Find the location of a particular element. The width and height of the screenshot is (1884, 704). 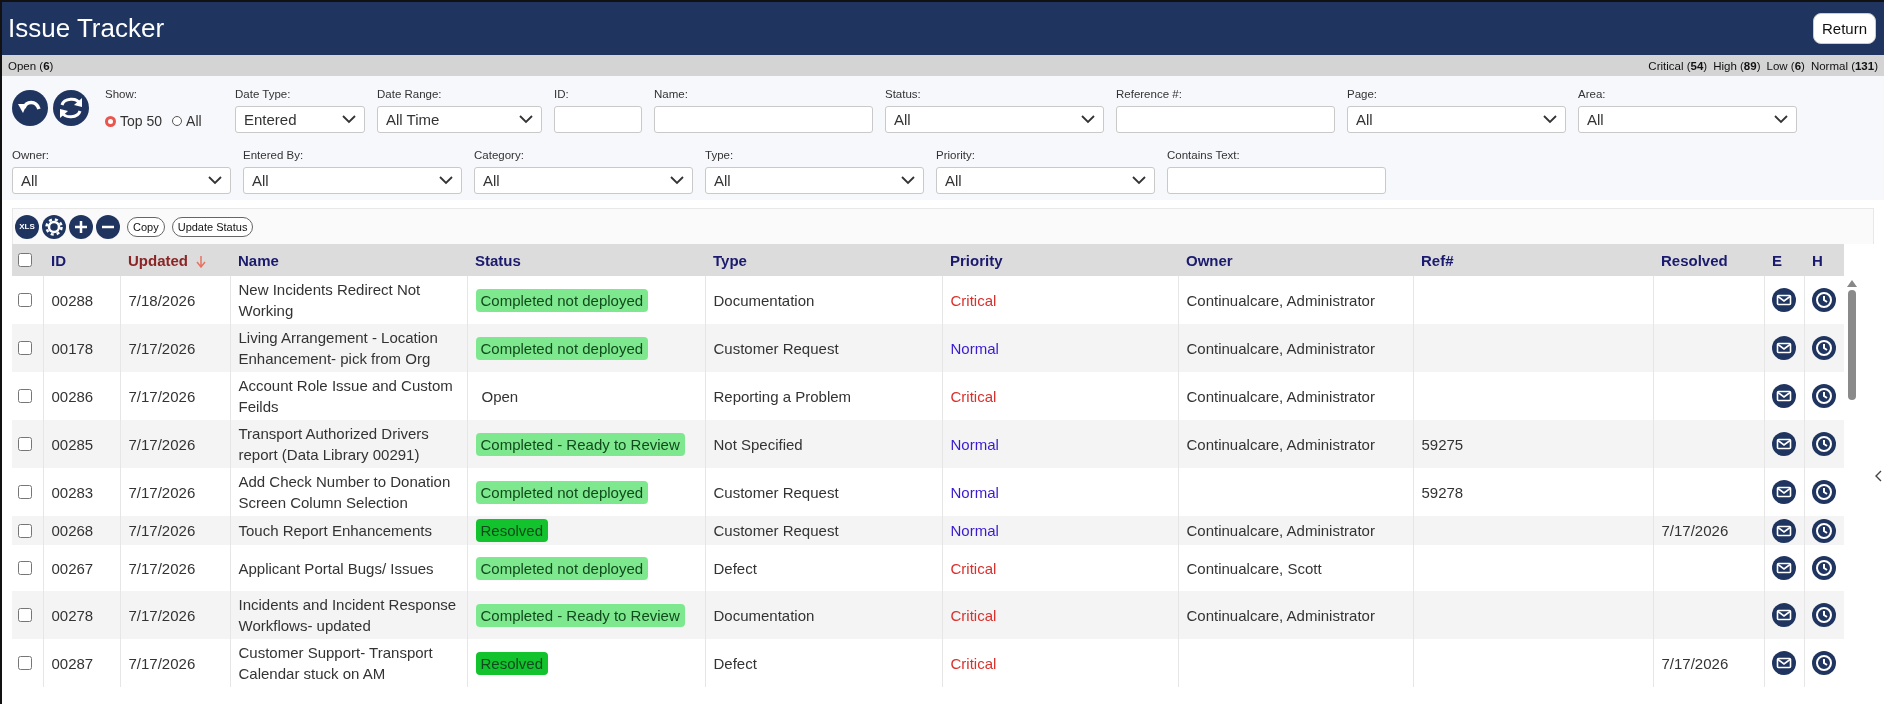

column-header: Priority is located at coordinates (976, 260).